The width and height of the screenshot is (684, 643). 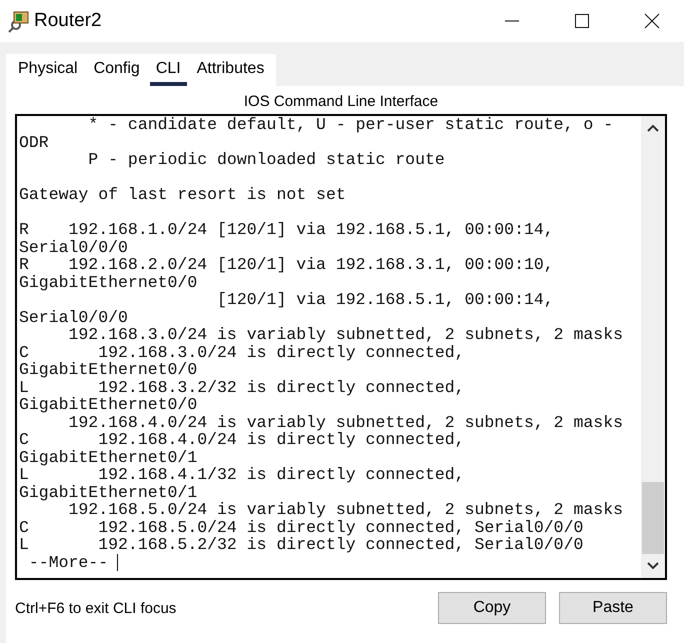 I want to click on cli-output-line: R 192.168.1.0/24 [120/1] via 192.168.5.1, 00:00:14,, so click(x=286, y=229).